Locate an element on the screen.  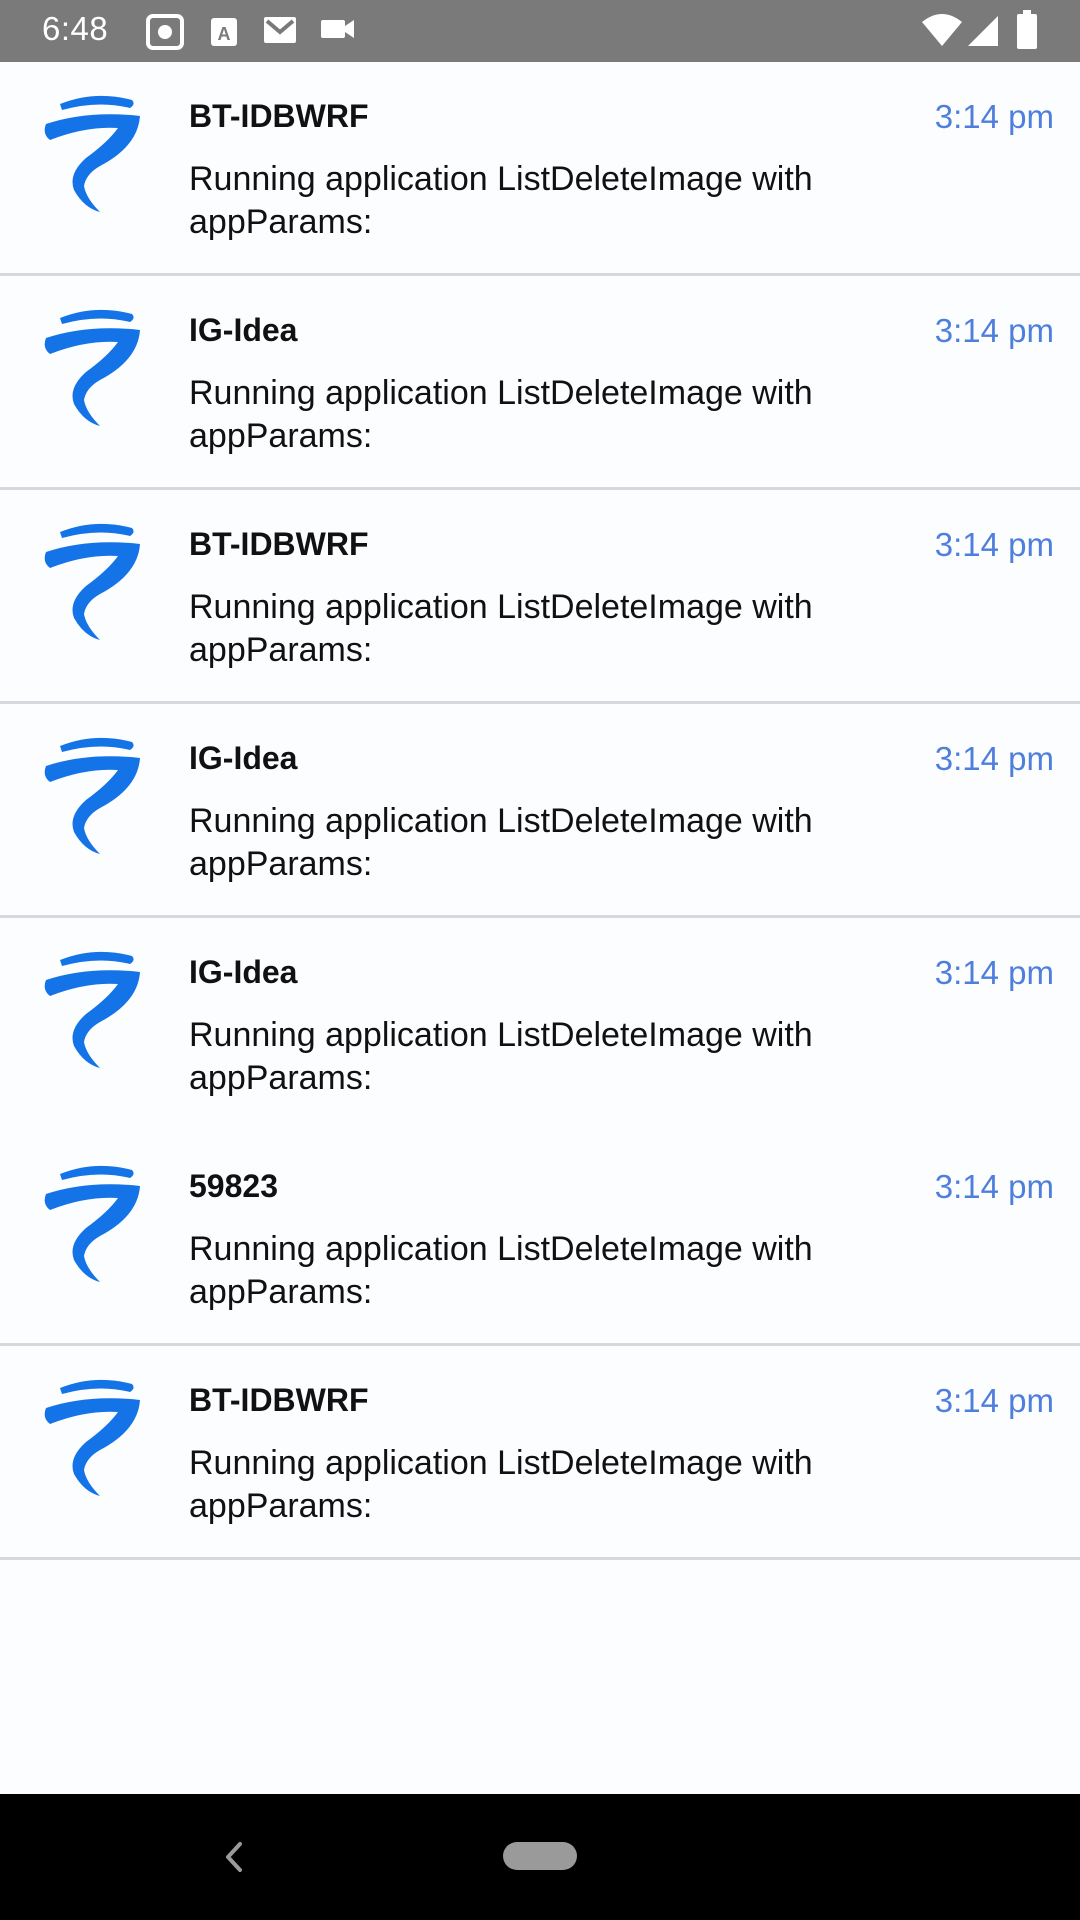
navigation-bar is located at coordinates (540, 1857).